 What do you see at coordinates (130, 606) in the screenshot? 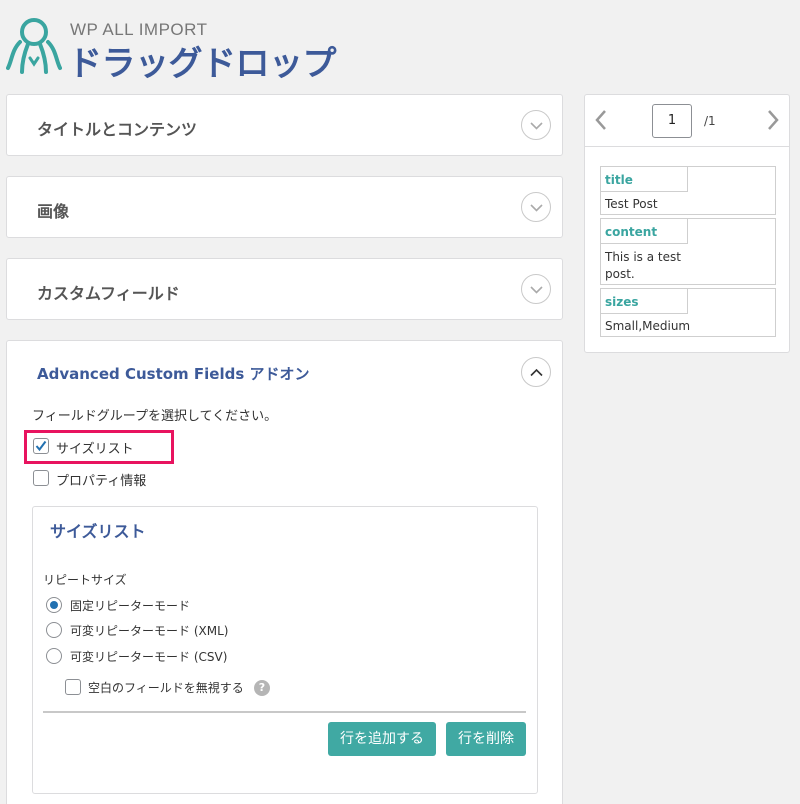
I see `radio-label: 固定リピーターモード` at bounding box center [130, 606].